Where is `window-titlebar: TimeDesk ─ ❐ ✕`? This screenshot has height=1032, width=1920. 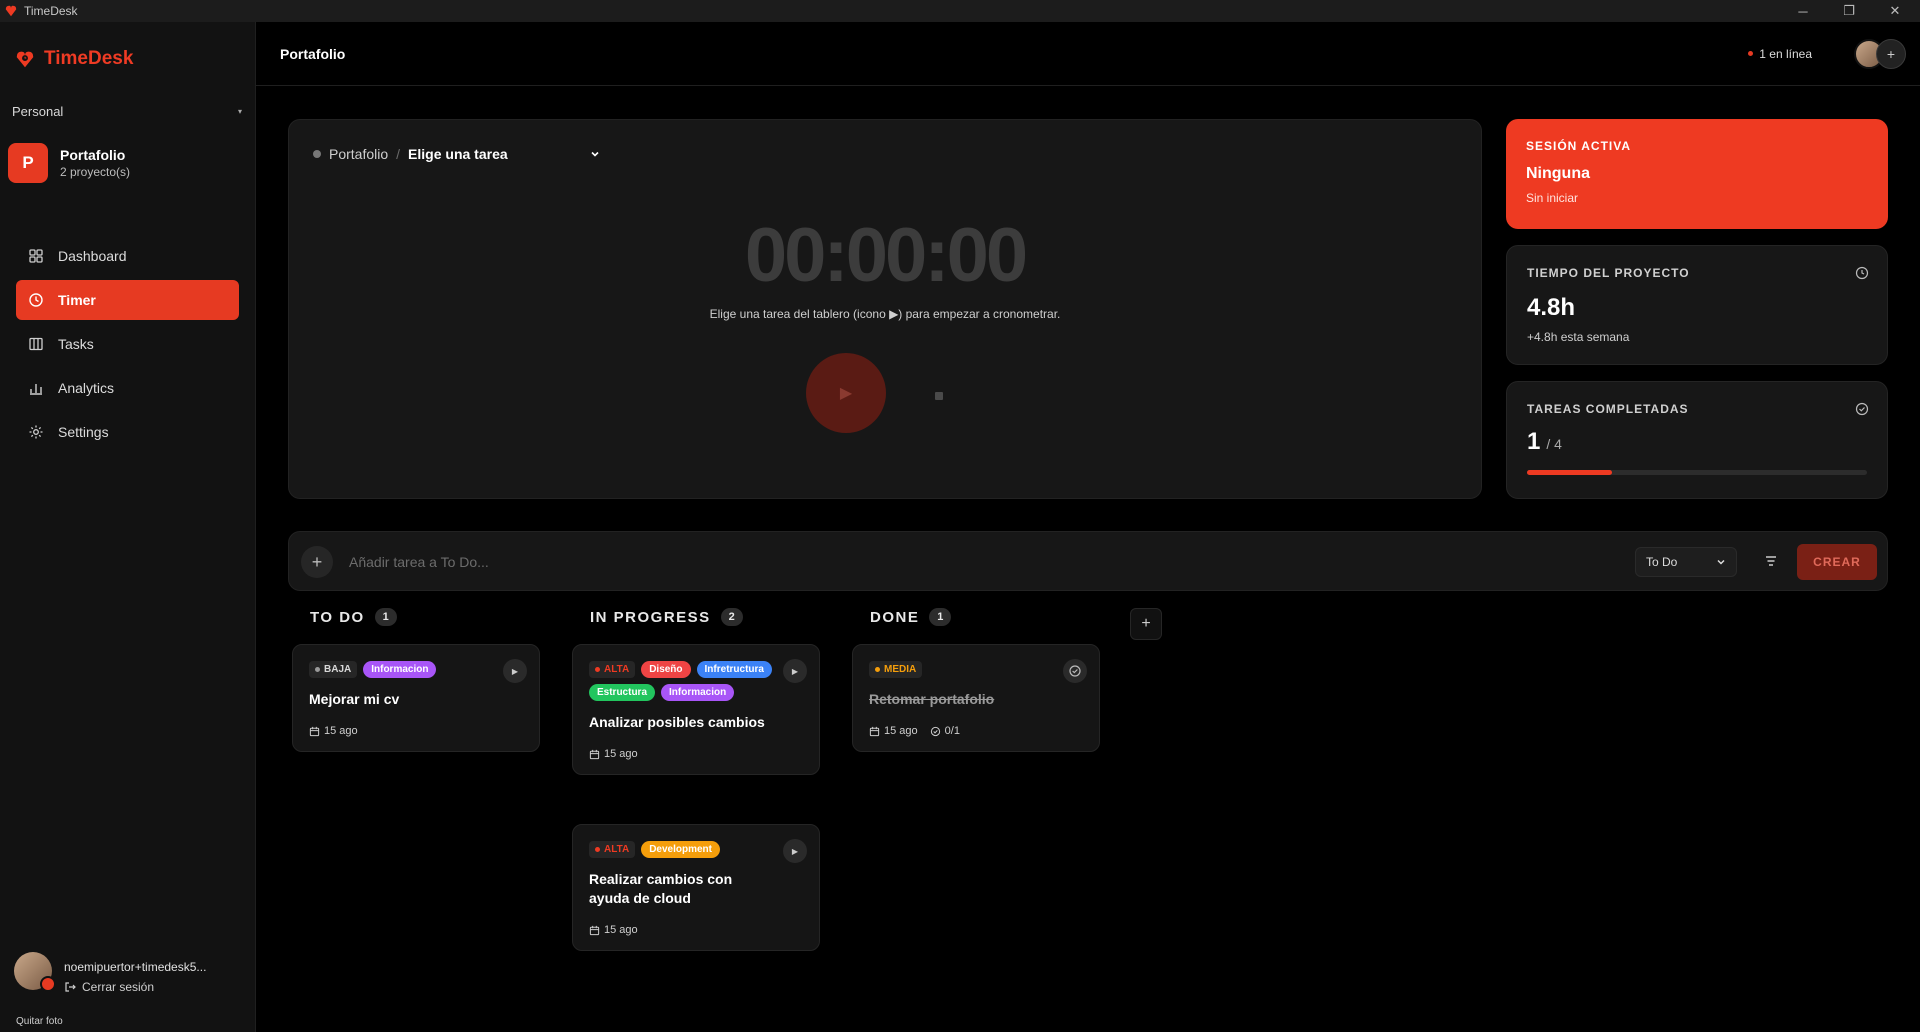
window-titlebar: TimeDesk ─ ❐ ✕ is located at coordinates (960, 11).